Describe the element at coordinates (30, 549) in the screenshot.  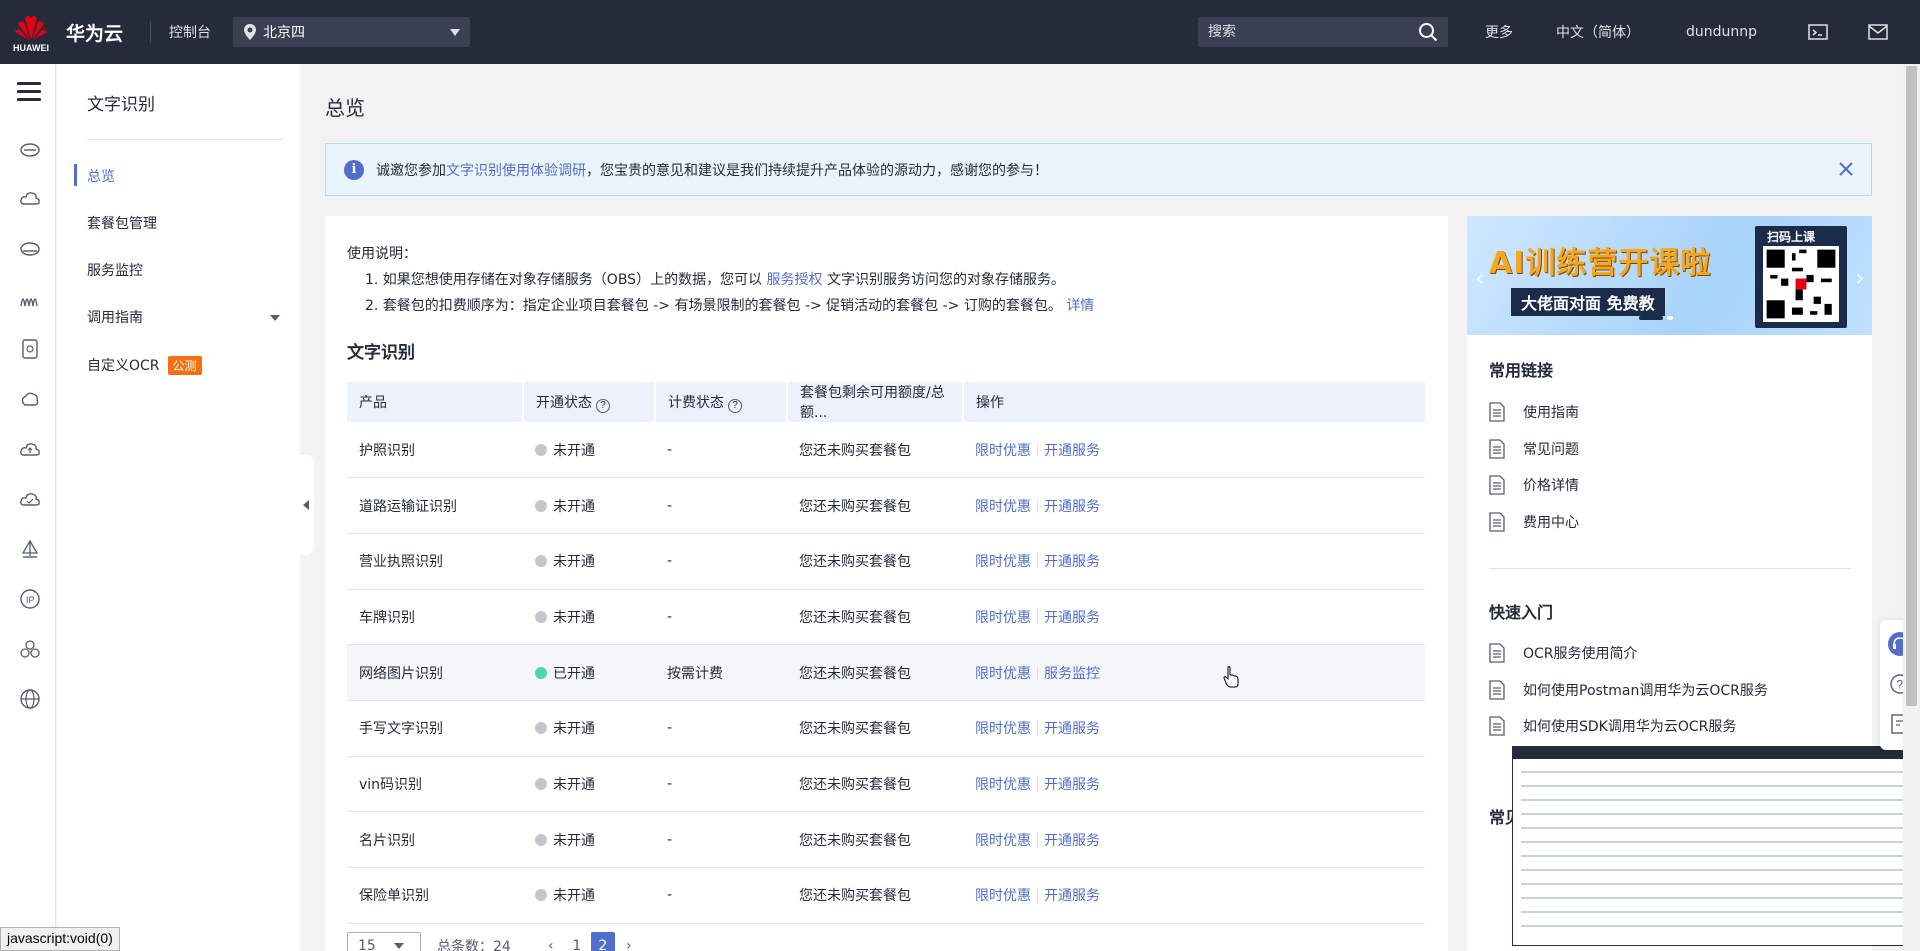
I see `sail-icon` at that location.